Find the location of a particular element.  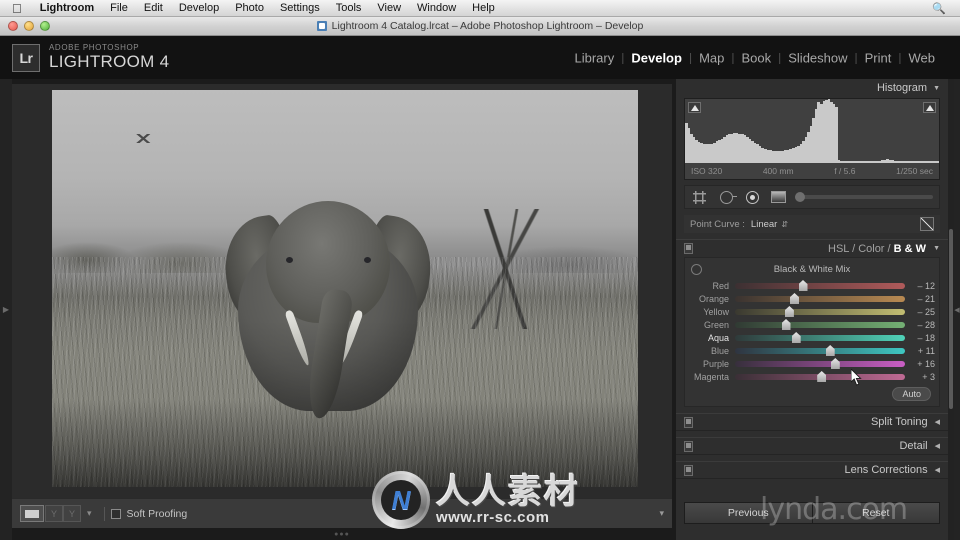

bw-slider-row-blue: Blue + 11 is located at coordinates (812, 350).